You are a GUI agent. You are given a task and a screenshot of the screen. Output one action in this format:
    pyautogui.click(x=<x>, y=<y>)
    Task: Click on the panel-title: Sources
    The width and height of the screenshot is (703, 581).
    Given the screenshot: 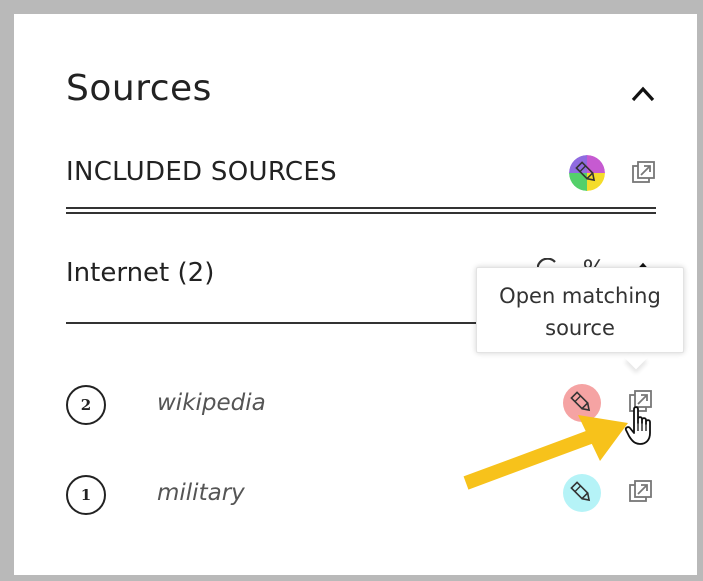 What is the action you would take?
    pyautogui.click(x=139, y=88)
    